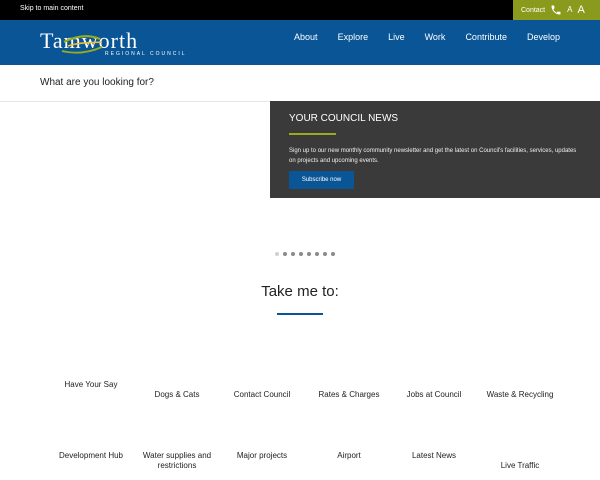  I want to click on subscribe-button: Subscribe now, so click(321, 180).